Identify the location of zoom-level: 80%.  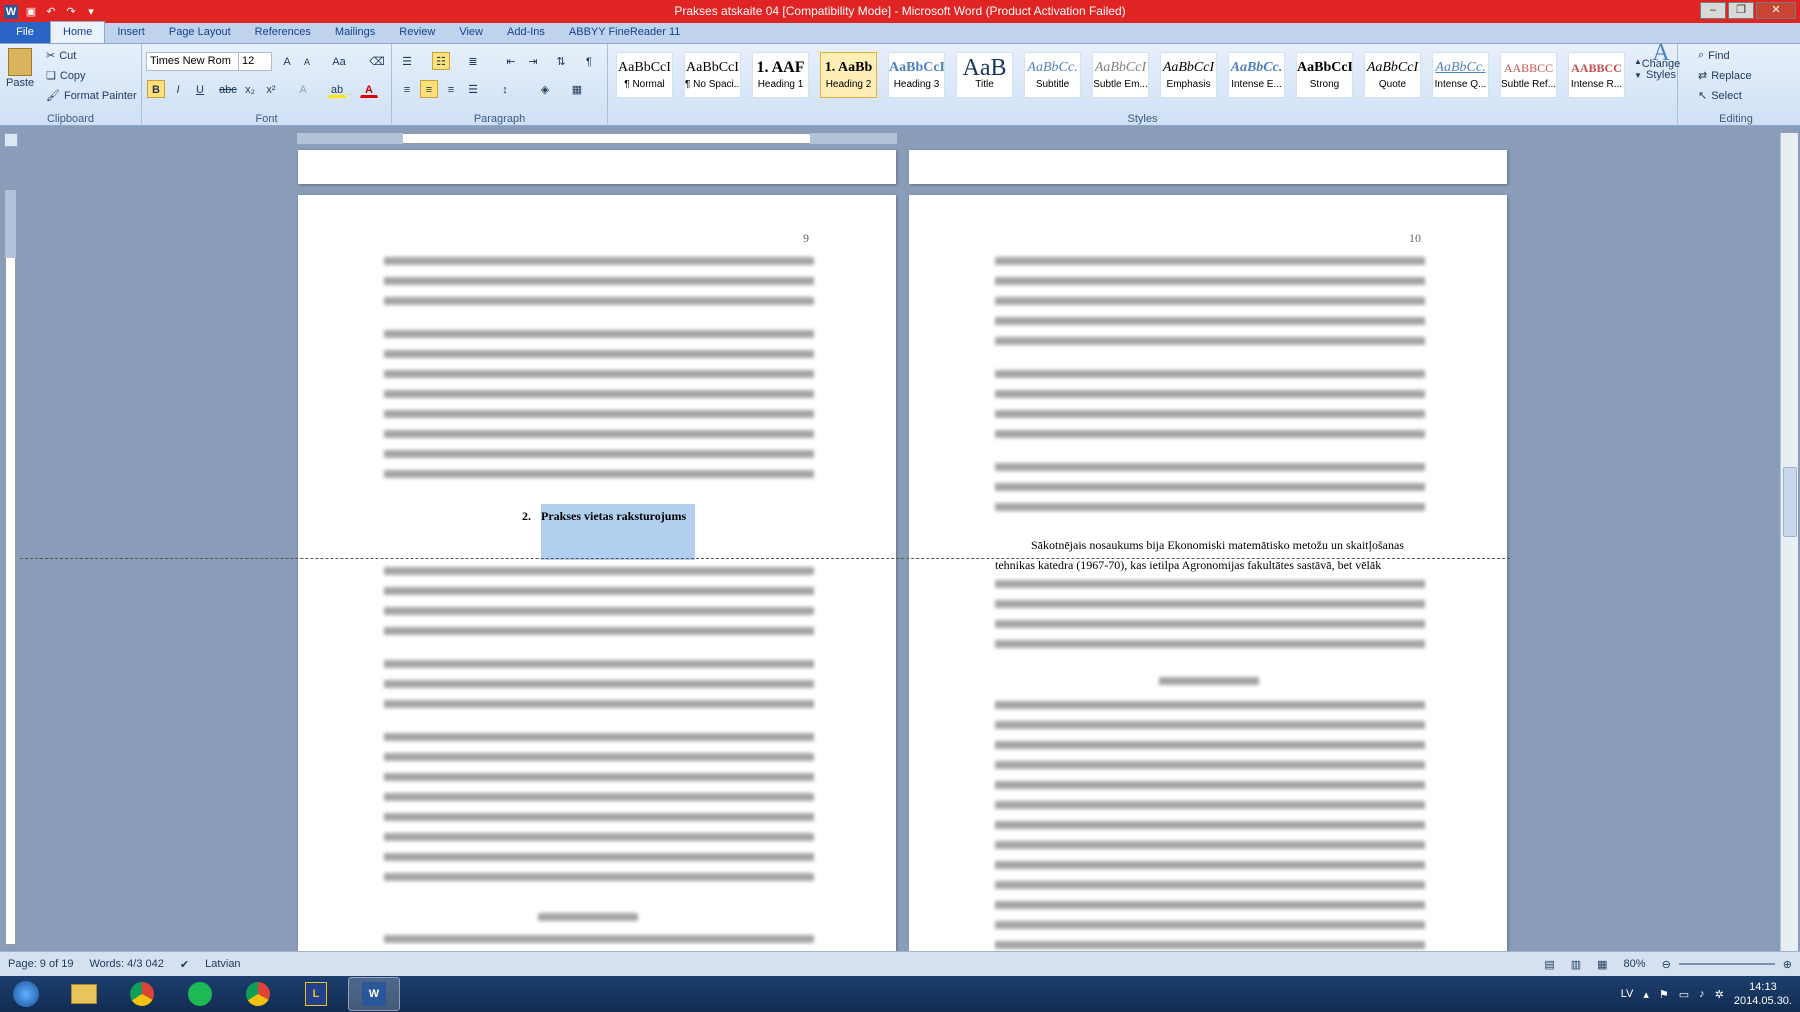
(1635, 964).